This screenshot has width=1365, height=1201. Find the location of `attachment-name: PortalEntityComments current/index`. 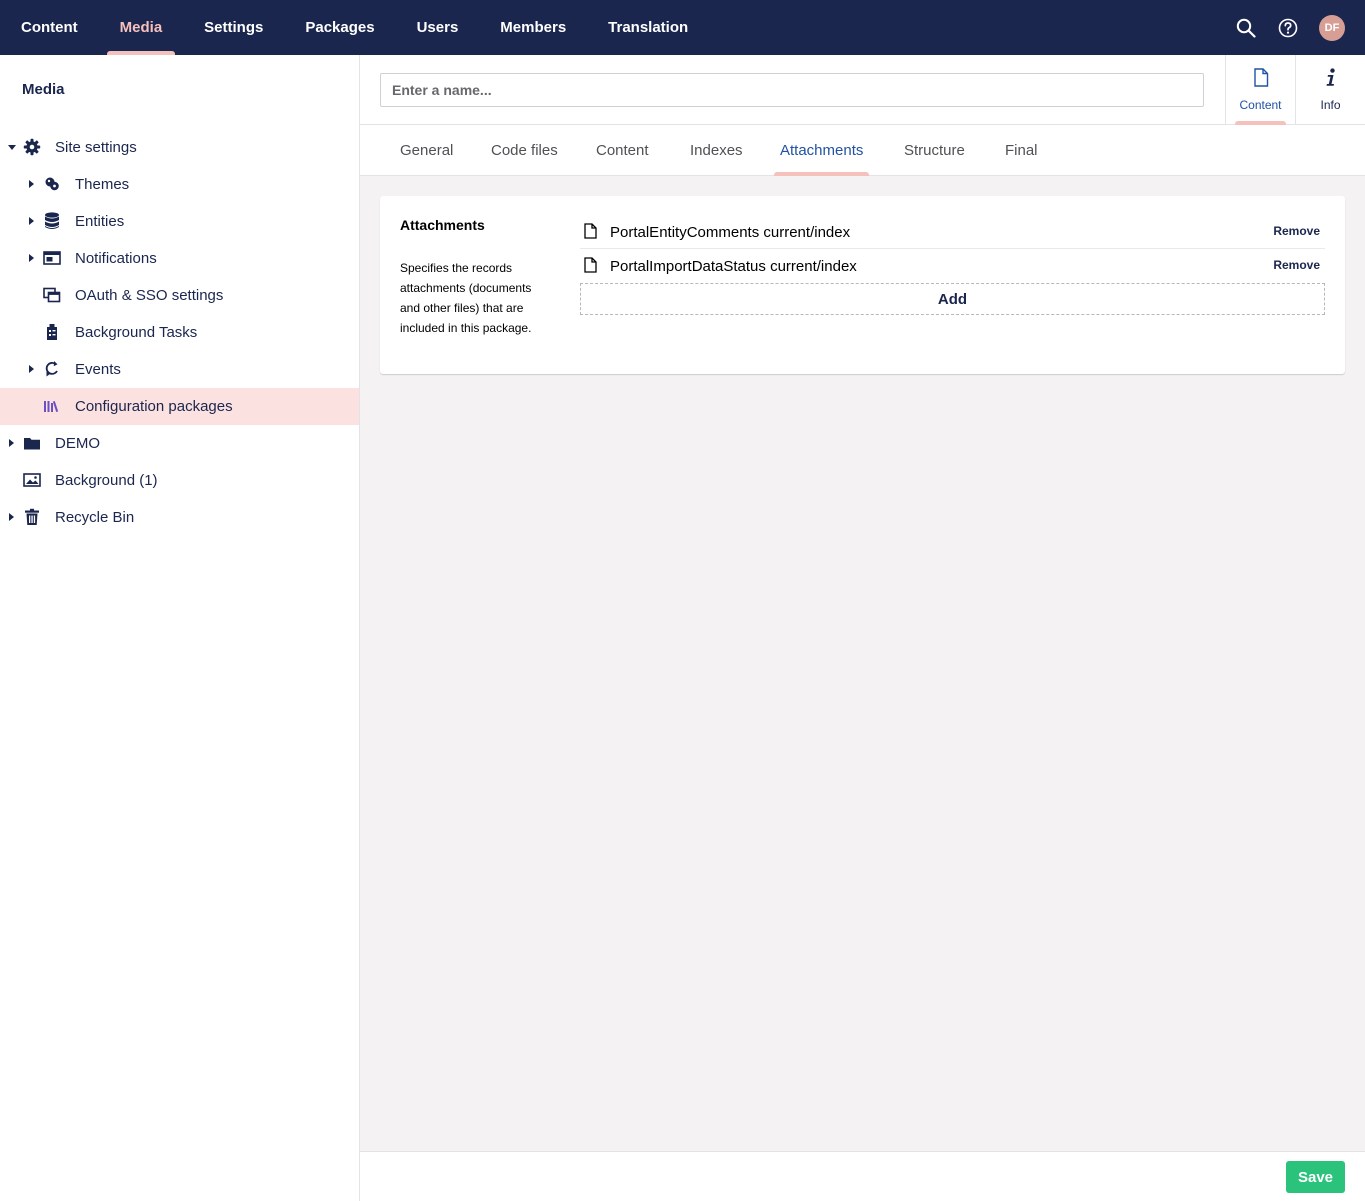

attachment-name: PortalEntityComments current/index is located at coordinates (730, 232).